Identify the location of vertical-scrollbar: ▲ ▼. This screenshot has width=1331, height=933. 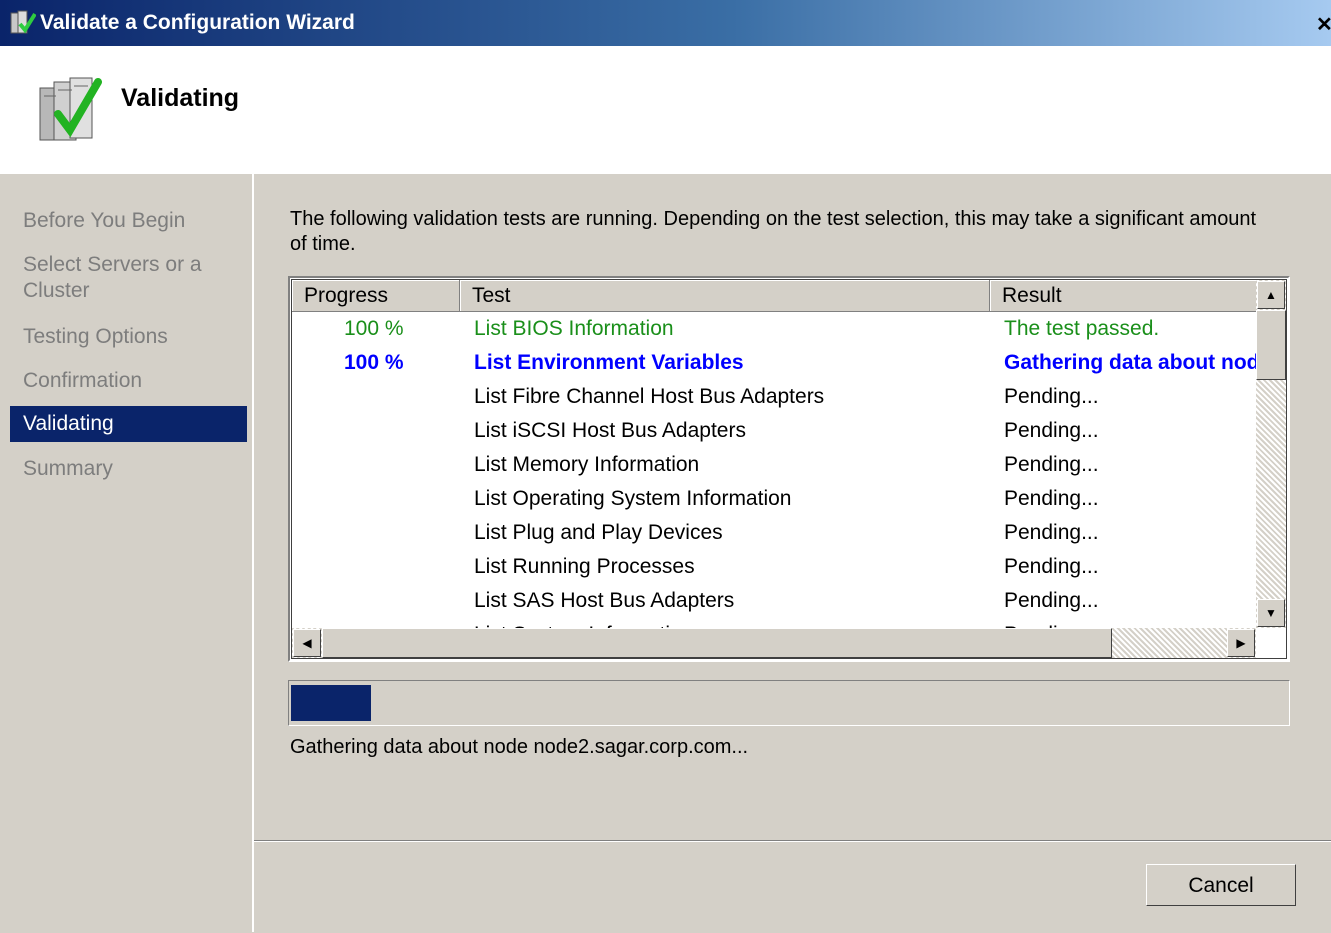
(1271, 454).